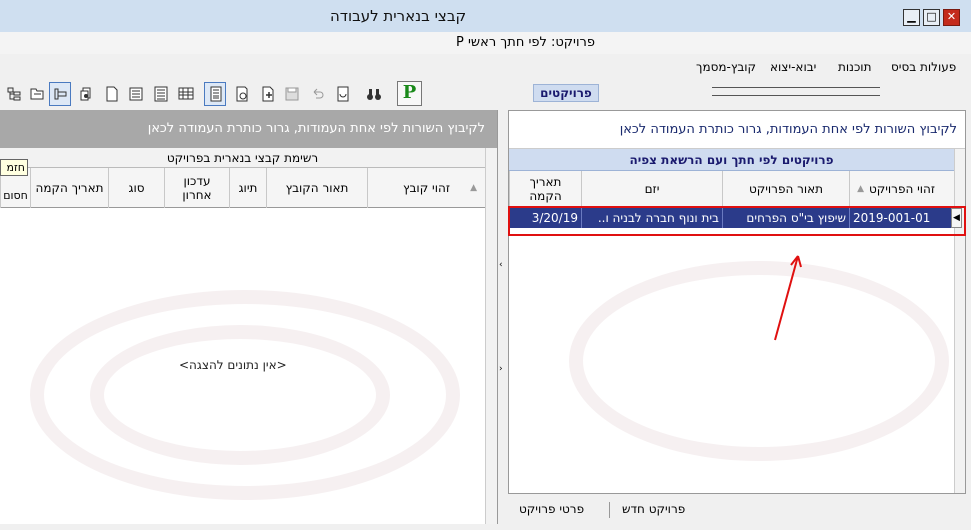 Image resolution: width=971 pixels, height=530 pixels. I want to click on refresh-icon, so click(342, 94).